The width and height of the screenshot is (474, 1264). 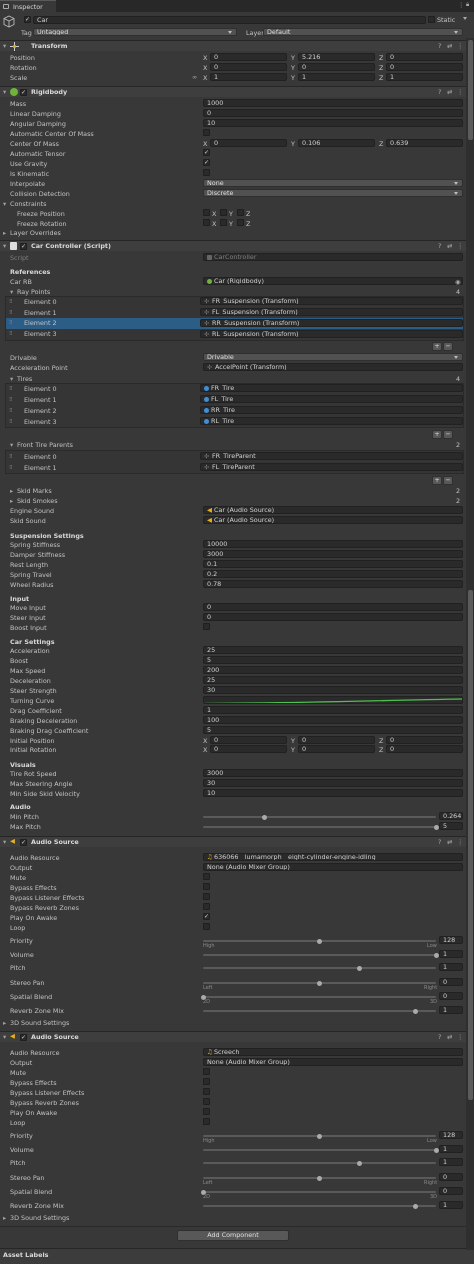 I want to click on layer-overrides-label: Layer Overrides, so click(x=35, y=233).